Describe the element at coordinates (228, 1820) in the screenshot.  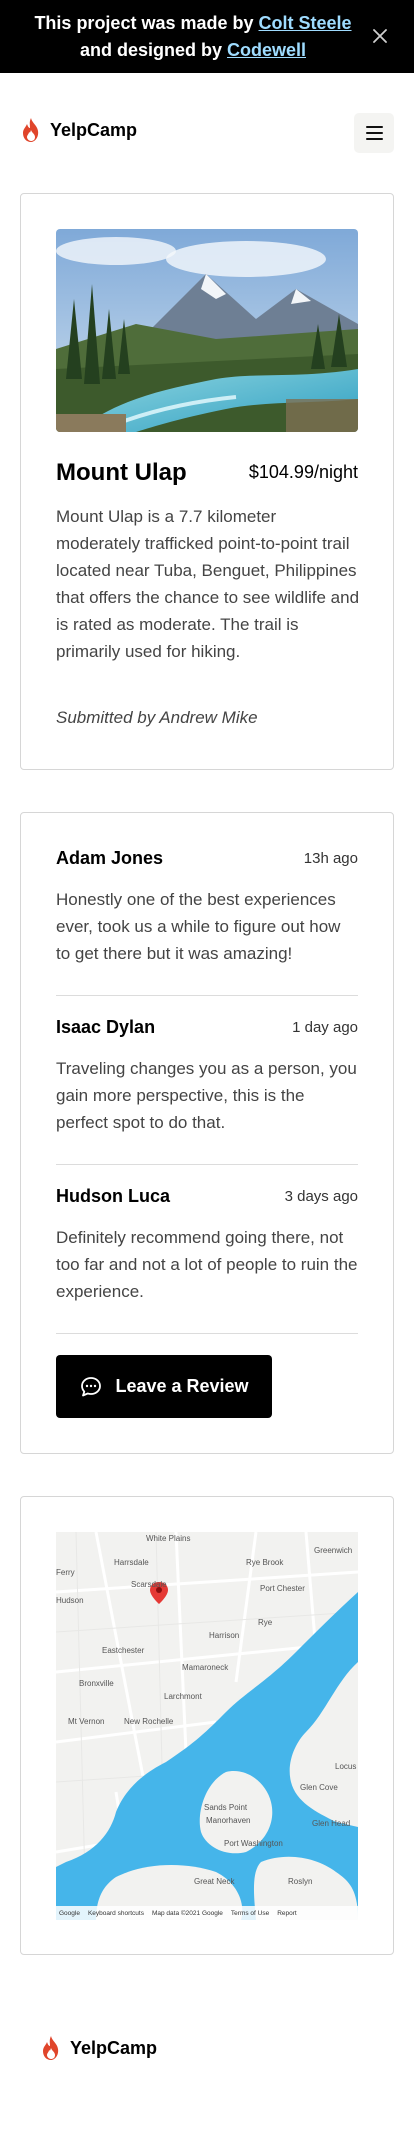
I see `map-place: Manorhaven` at that location.